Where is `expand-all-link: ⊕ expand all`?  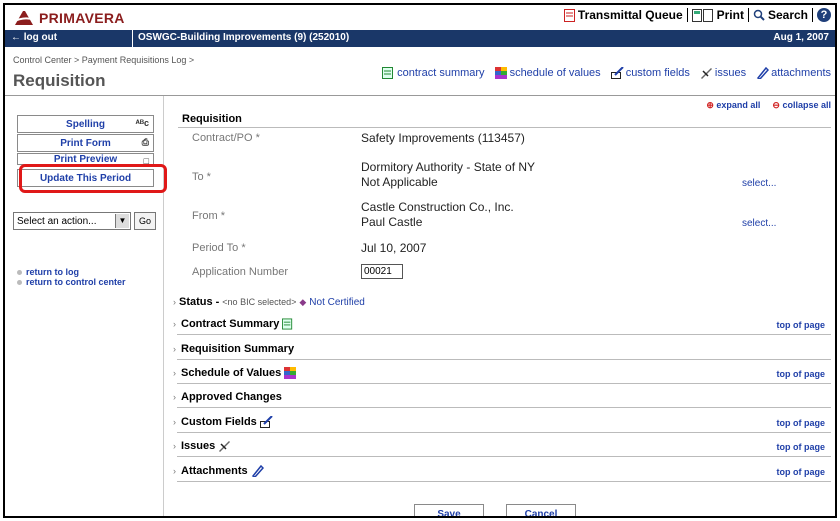
expand-all-link: ⊕ expand all is located at coordinates (733, 105).